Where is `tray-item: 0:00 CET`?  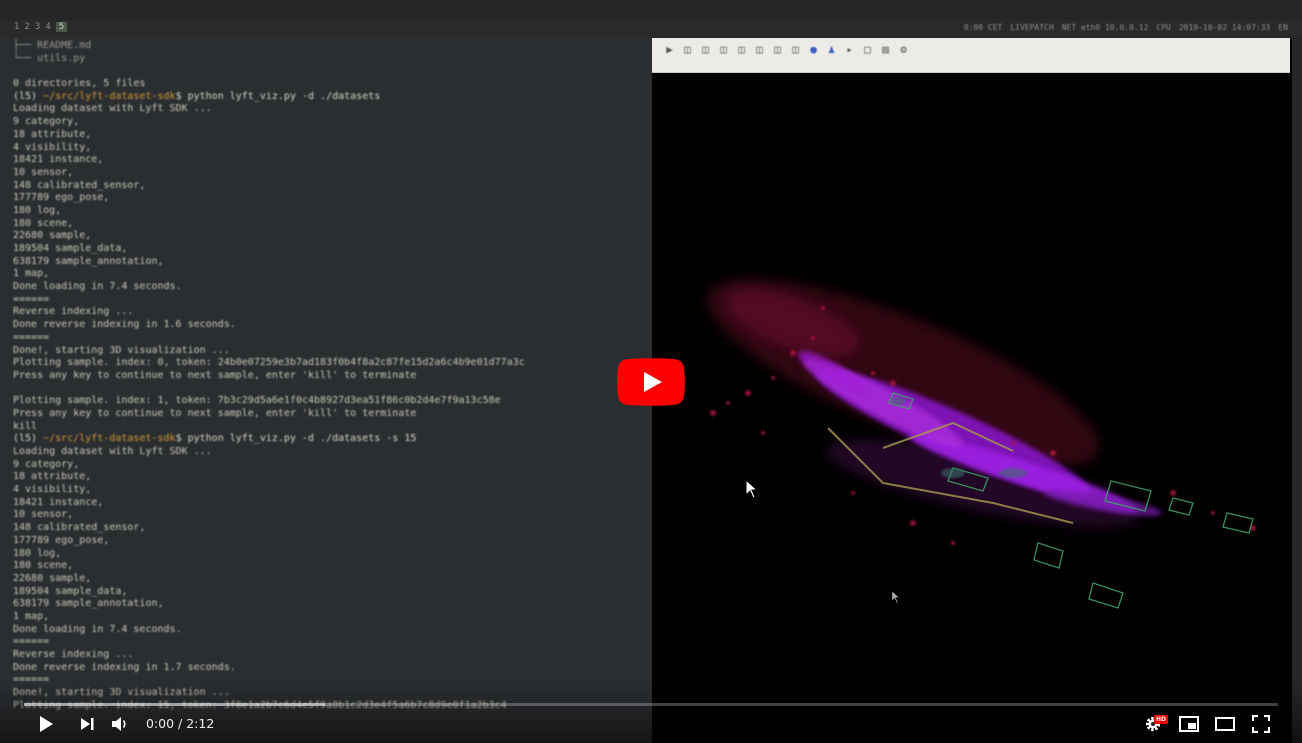 tray-item: 0:00 CET is located at coordinates (983, 27).